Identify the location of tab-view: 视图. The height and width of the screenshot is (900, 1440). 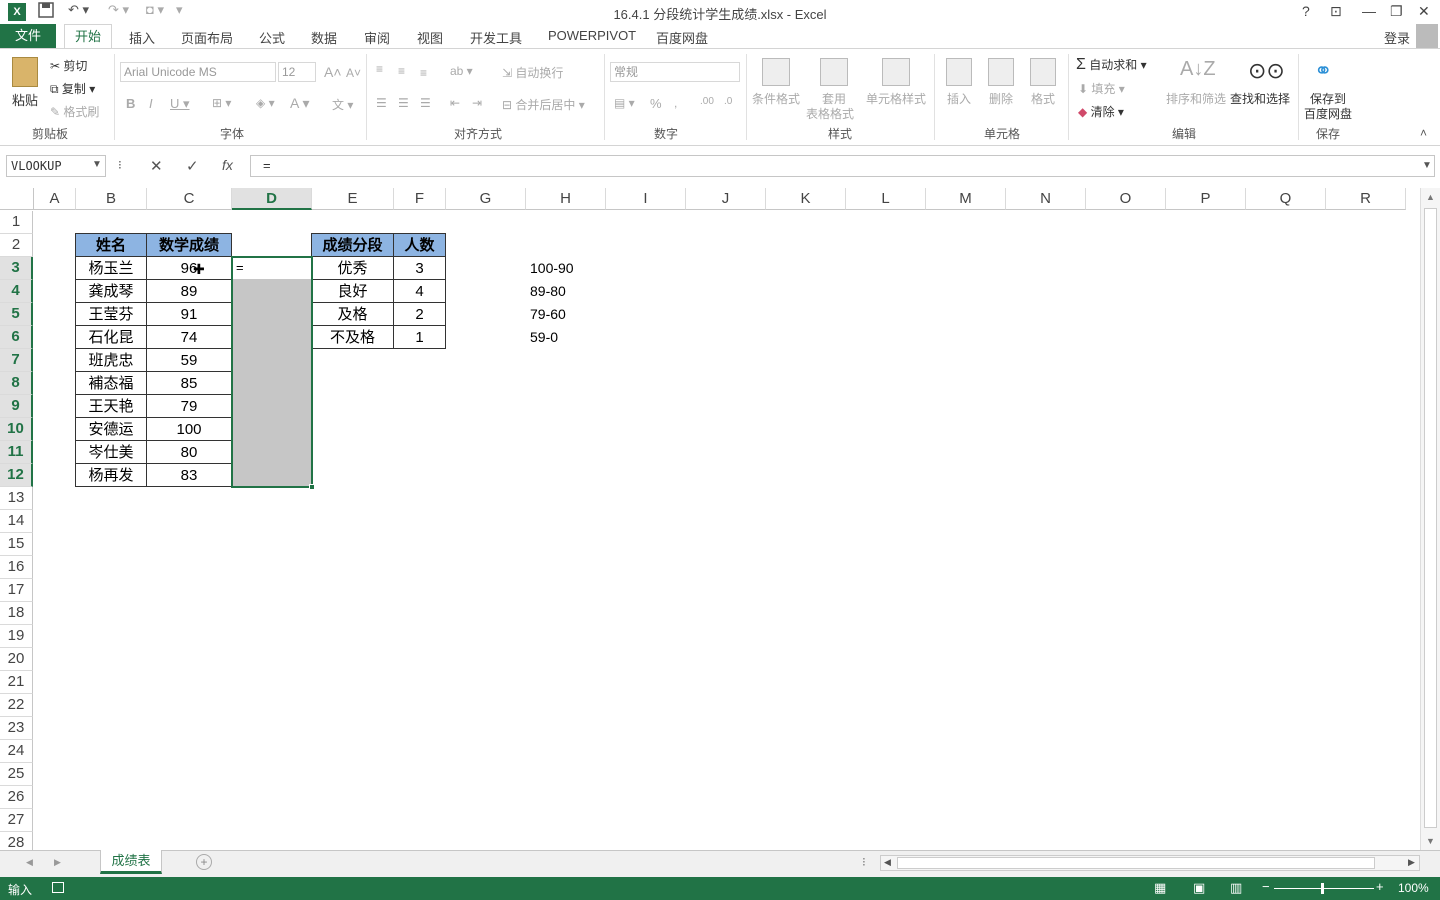
(430, 37).